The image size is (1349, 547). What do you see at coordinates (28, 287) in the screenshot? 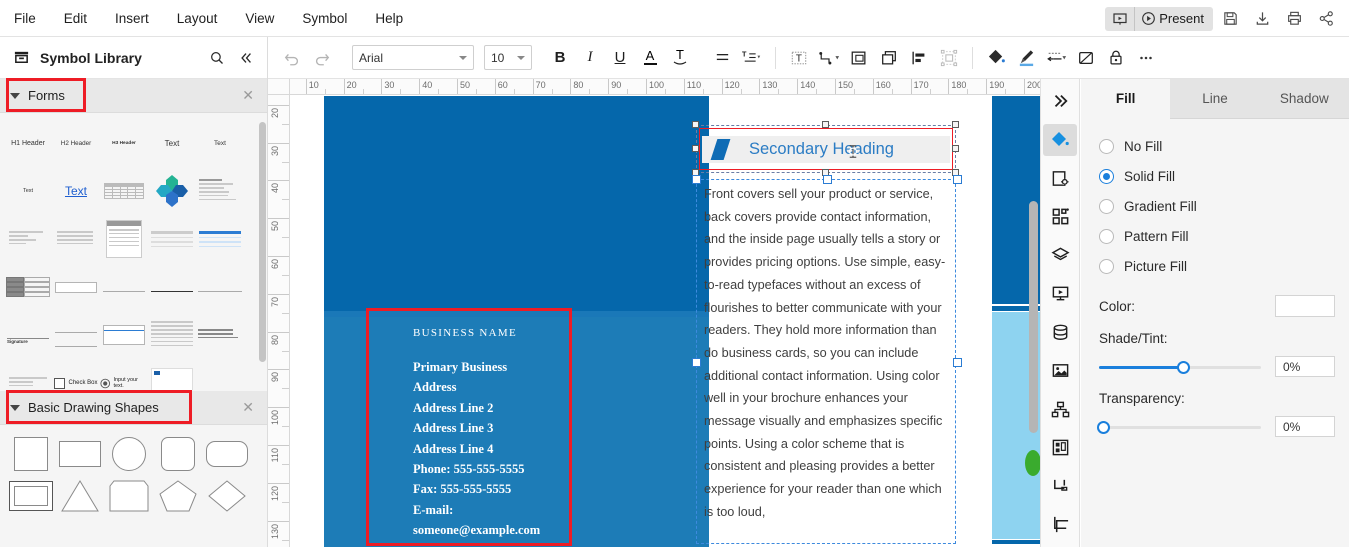
I see `shape-label-table` at bounding box center [28, 287].